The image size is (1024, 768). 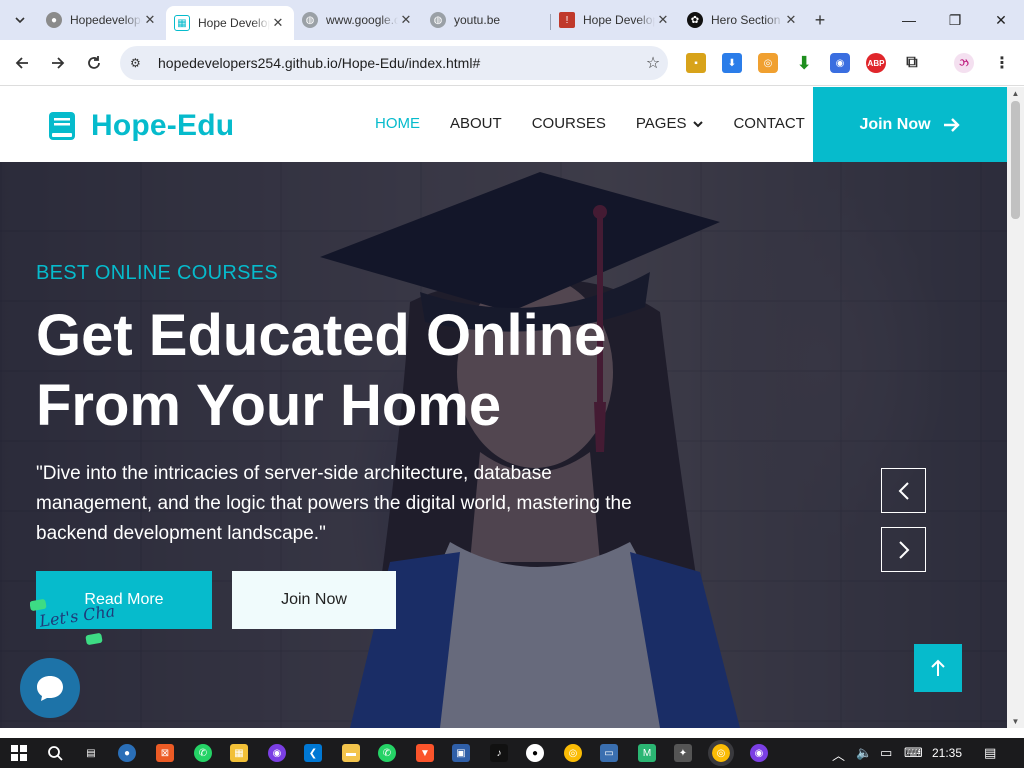 I want to click on network-icon: ▭, so click(x=886, y=753).